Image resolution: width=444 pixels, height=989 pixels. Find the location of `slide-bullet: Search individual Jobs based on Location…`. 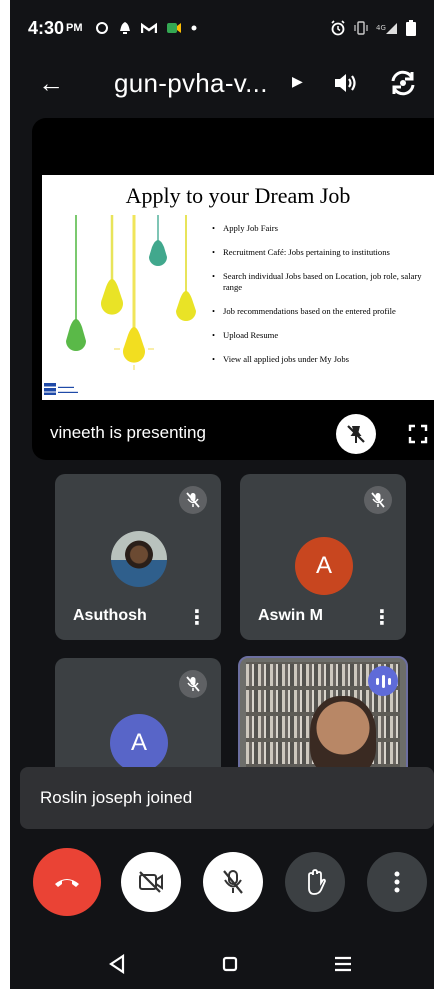

slide-bullet: Search individual Jobs based on Location… is located at coordinates (319, 282).